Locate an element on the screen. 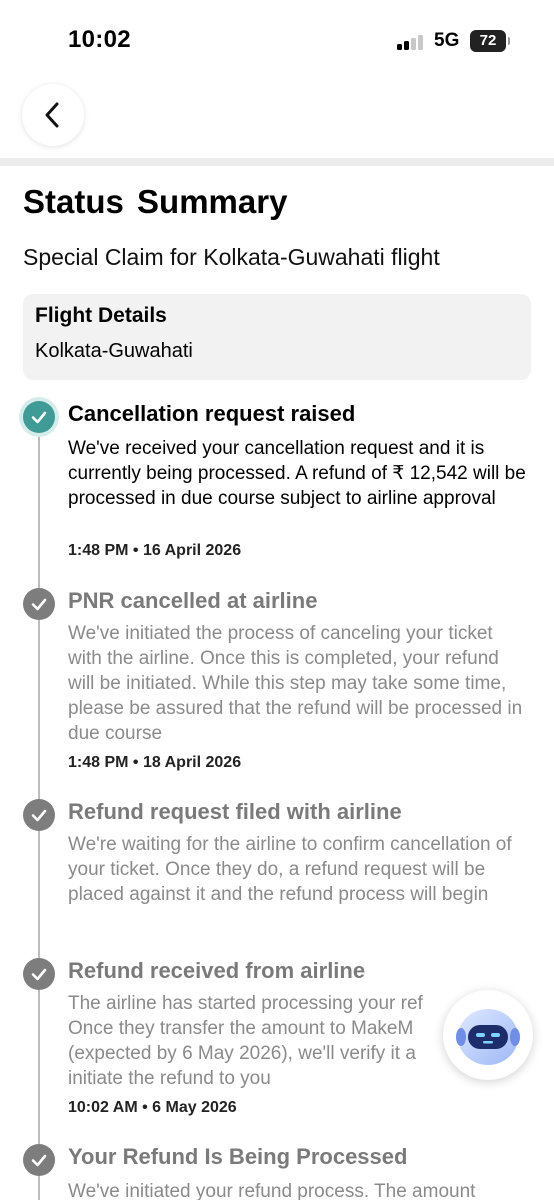 This screenshot has width=554, height=1200. step-title: Your Refund Is Being Processed is located at coordinates (238, 1156).